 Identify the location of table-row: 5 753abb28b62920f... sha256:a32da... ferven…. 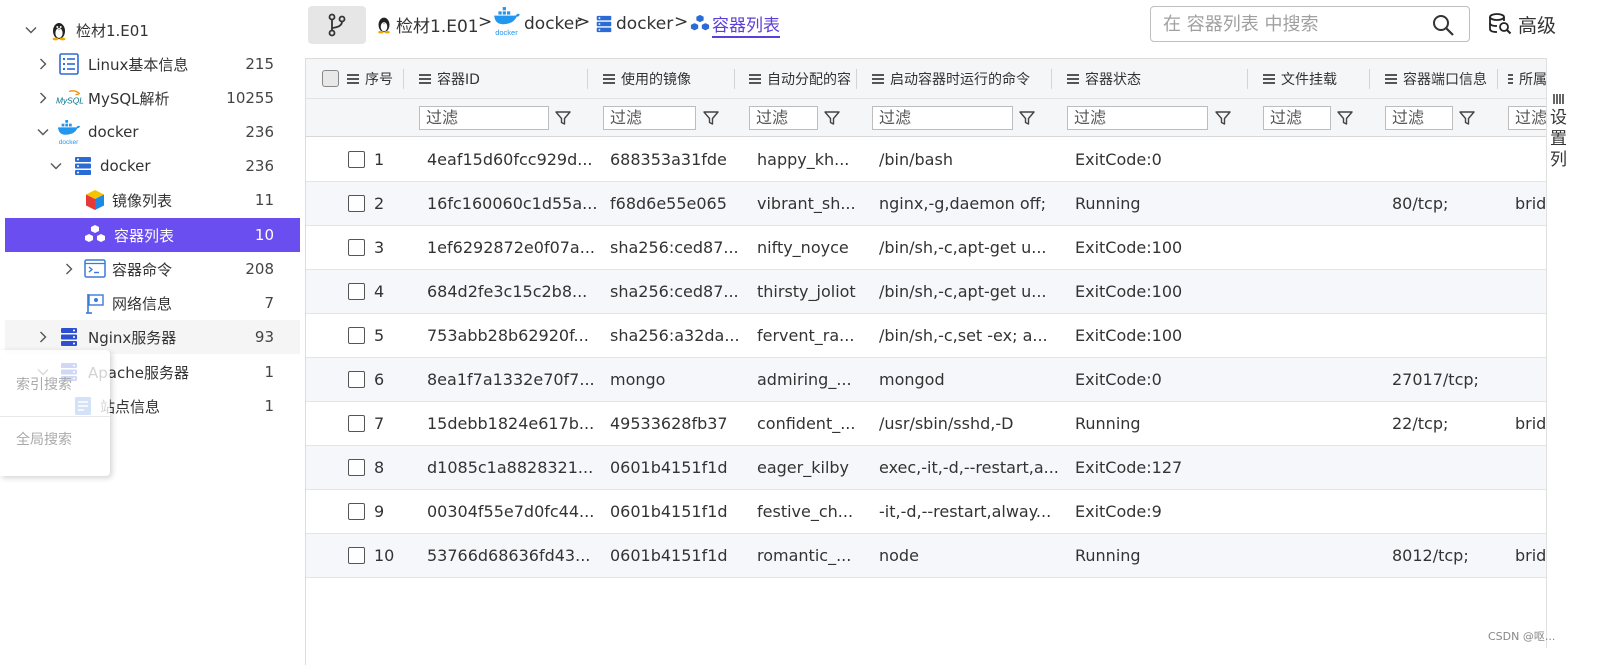
(926, 336).